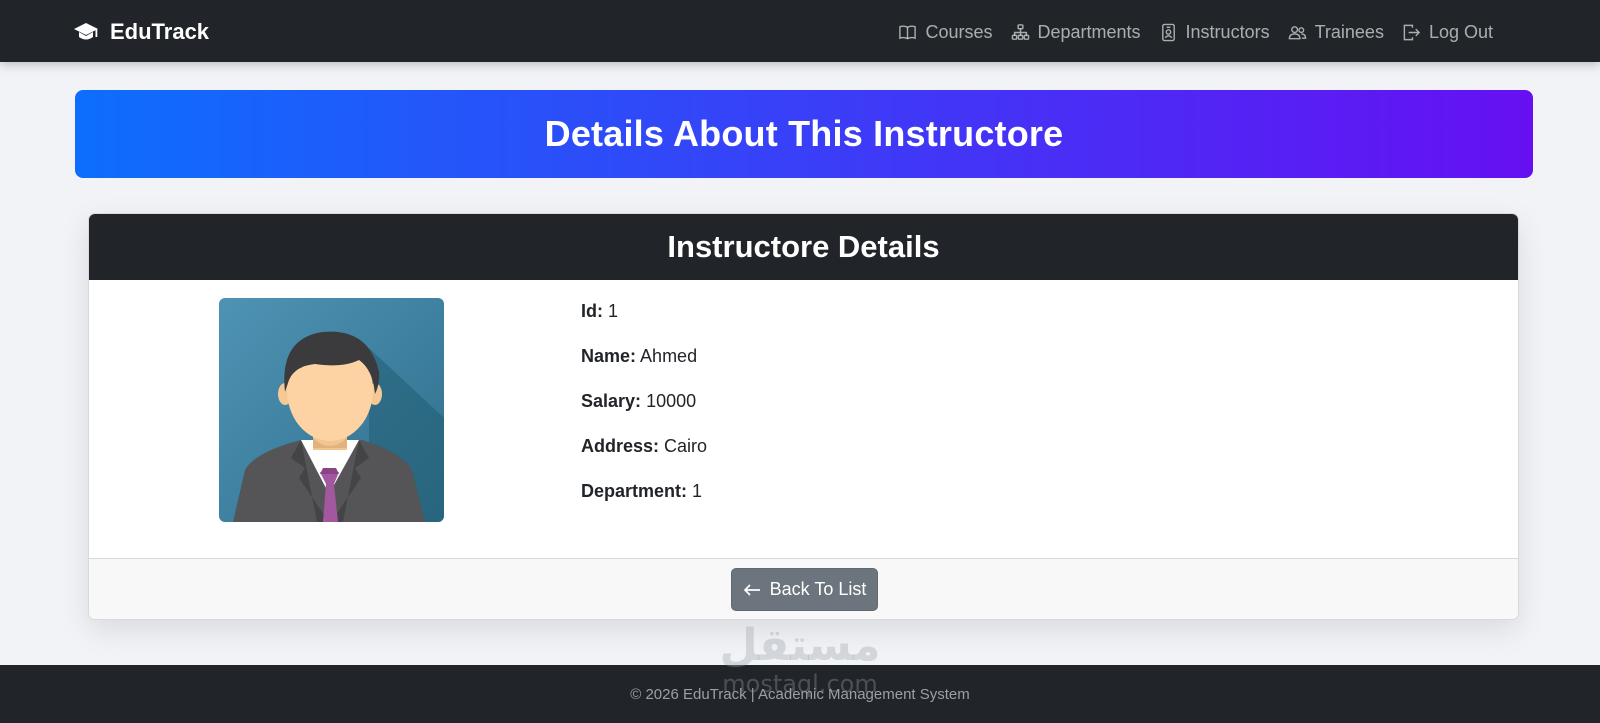 The width and height of the screenshot is (1600, 723). Describe the element at coordinates (908, 31) in the screenshot. I see `book-icon` at that location.